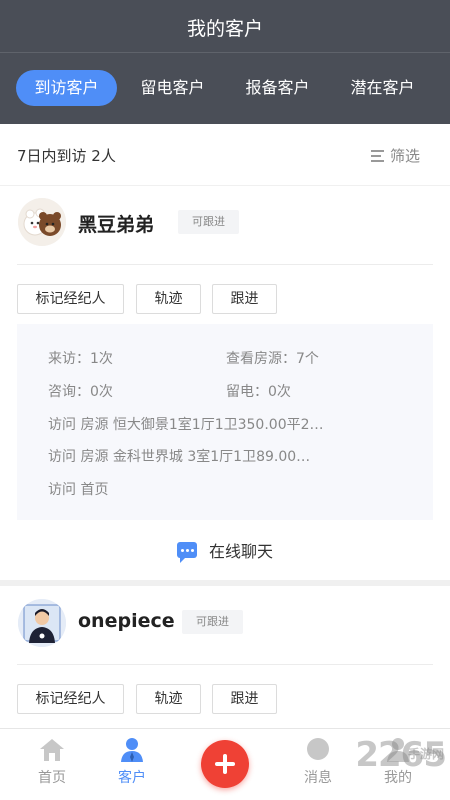 Image resolution: width=450 pixels, height=800 pixels. Describe the element at coordinates (126, 621) in the screenshot. I see `customer-name: onepiece` at that location.